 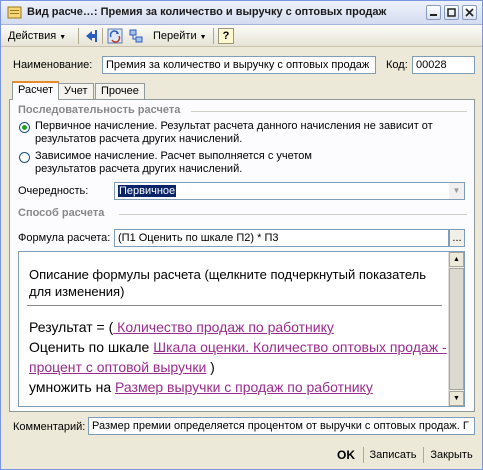 I want to click on help-icon: ?, so click(x=226, y=36).